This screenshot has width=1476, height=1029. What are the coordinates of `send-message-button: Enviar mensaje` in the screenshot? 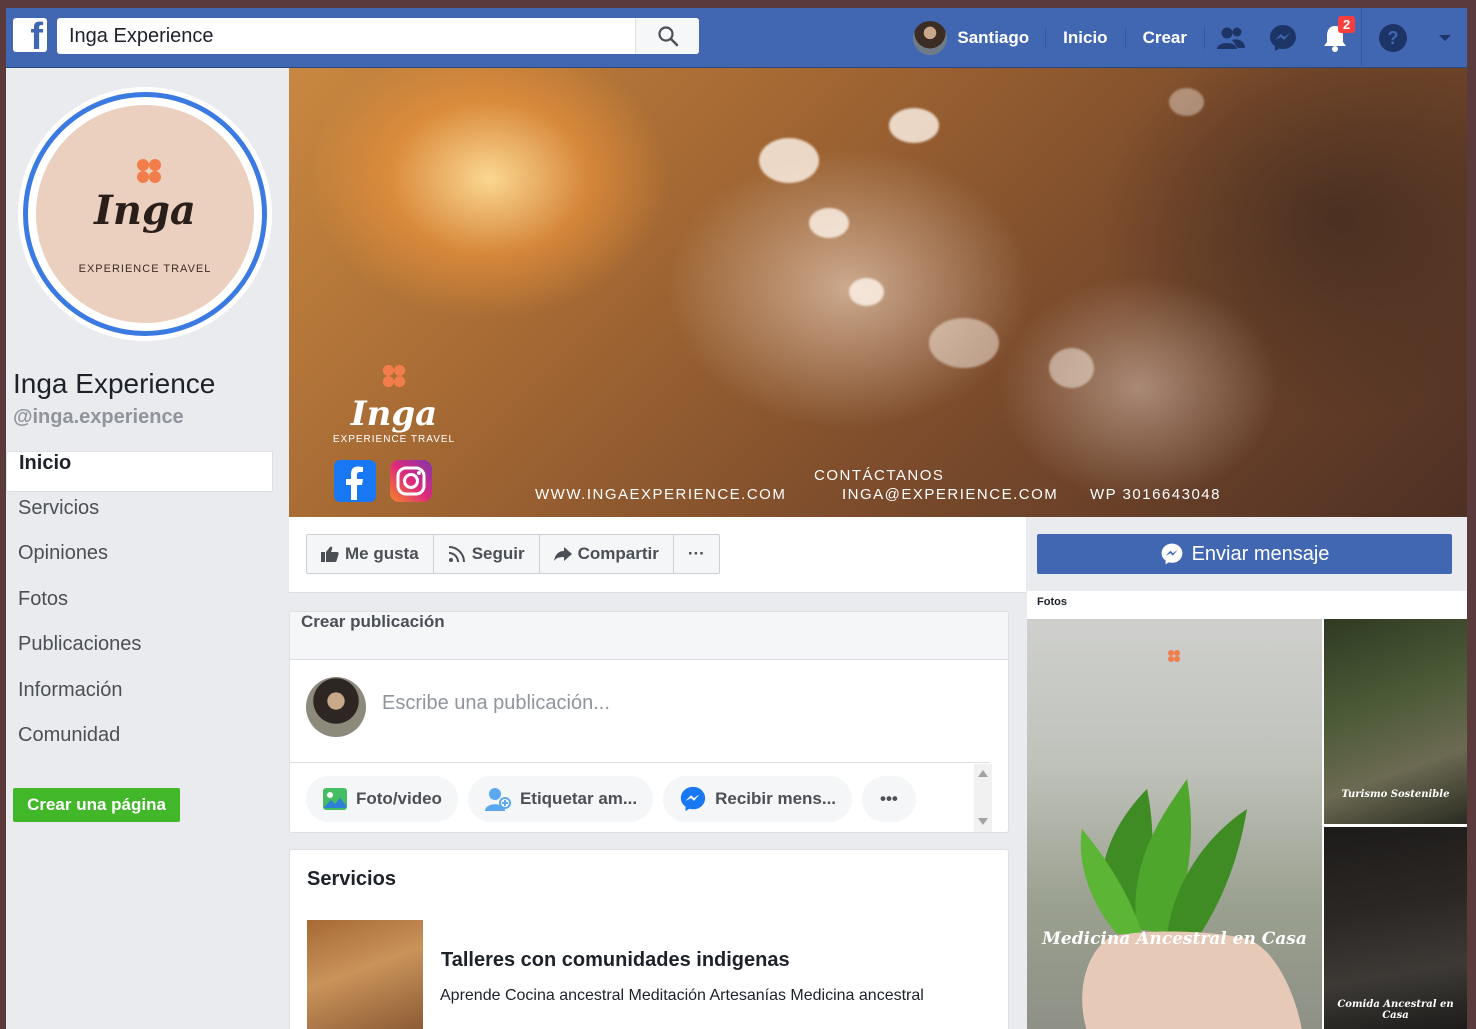 It's located at (1244, 554).